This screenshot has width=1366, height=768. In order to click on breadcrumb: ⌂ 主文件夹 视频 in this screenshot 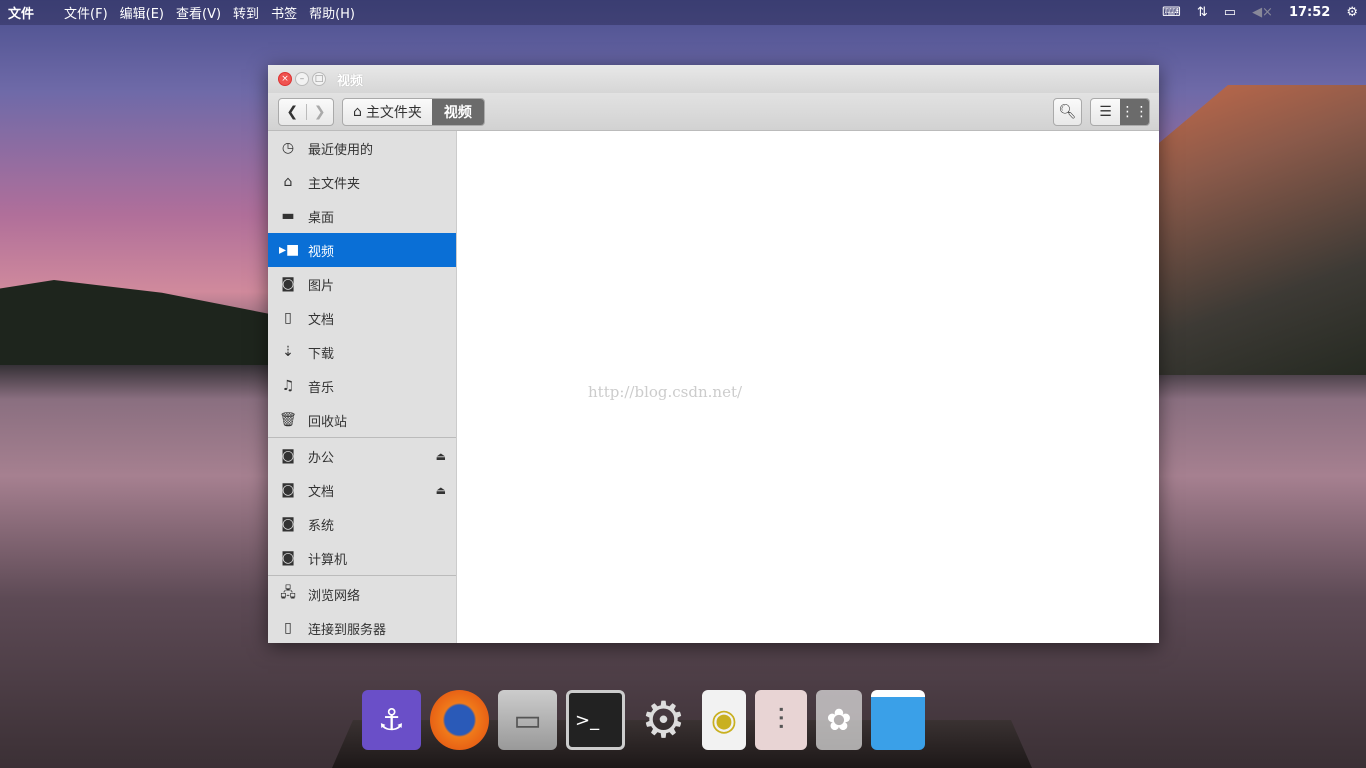, I will do `click(413, 111)`.